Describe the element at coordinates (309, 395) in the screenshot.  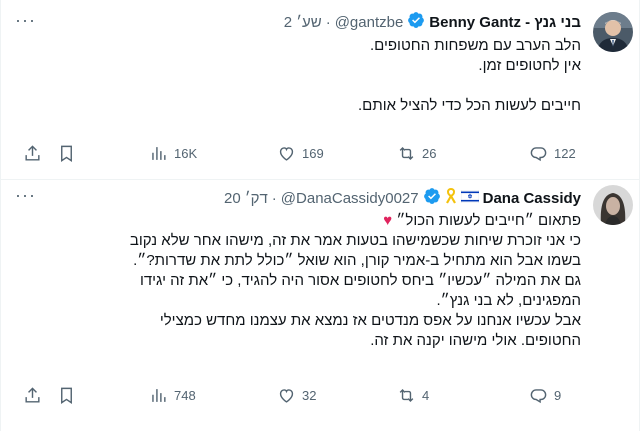
I see `likes-count: 32` at that location.